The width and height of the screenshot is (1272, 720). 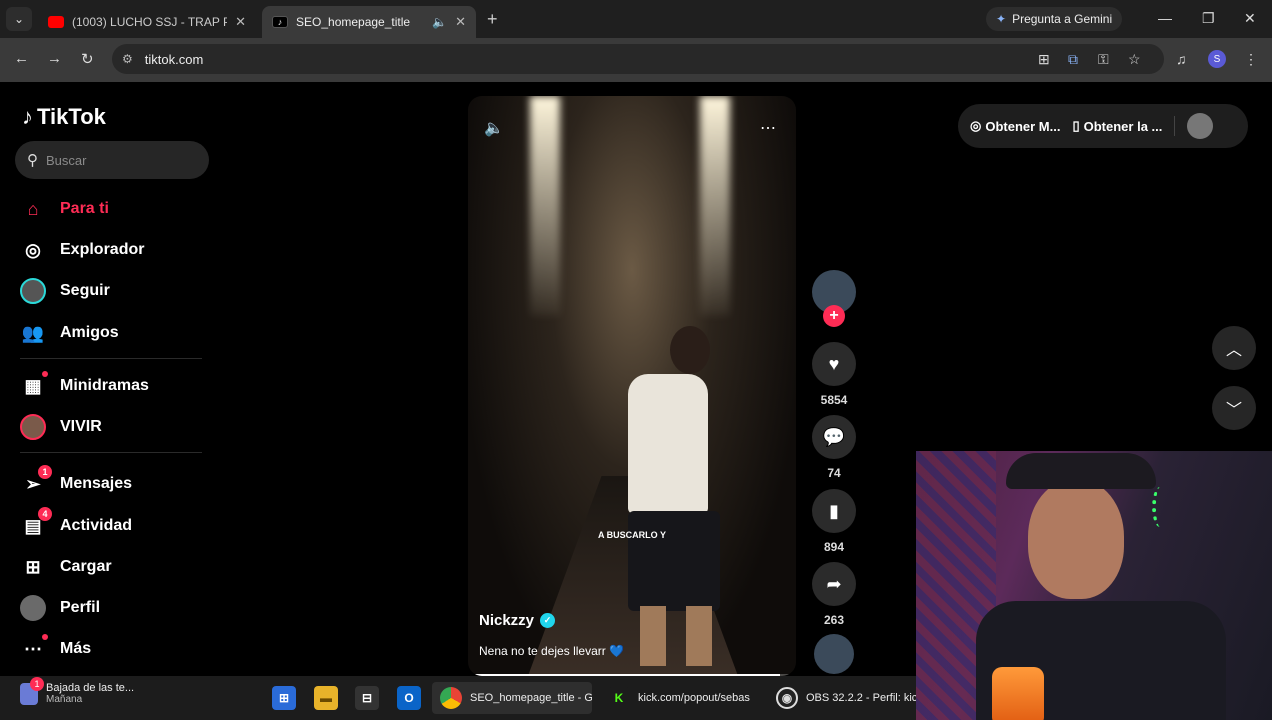 What do you see at coordinates (834, 400) in the screenshot?
I see `like-count: 5854` at bounding box center [834, 400].